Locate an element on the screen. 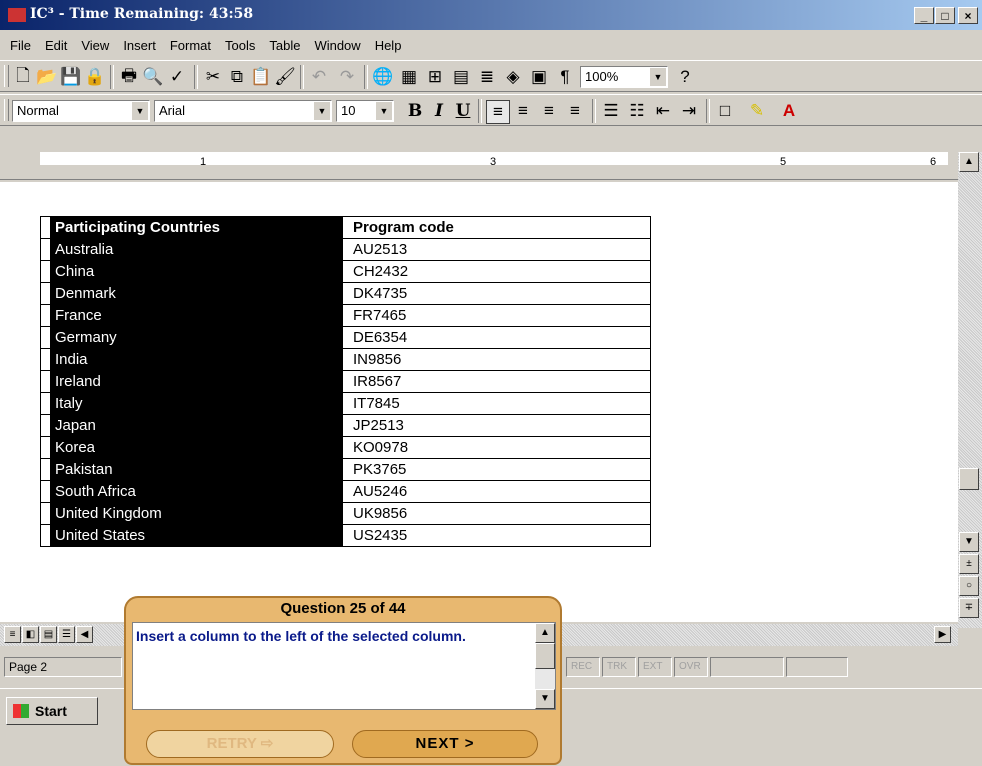 This screenshot has height=766, width=982. new-document-icon: 🗋 is located at coordinates (23, 77).